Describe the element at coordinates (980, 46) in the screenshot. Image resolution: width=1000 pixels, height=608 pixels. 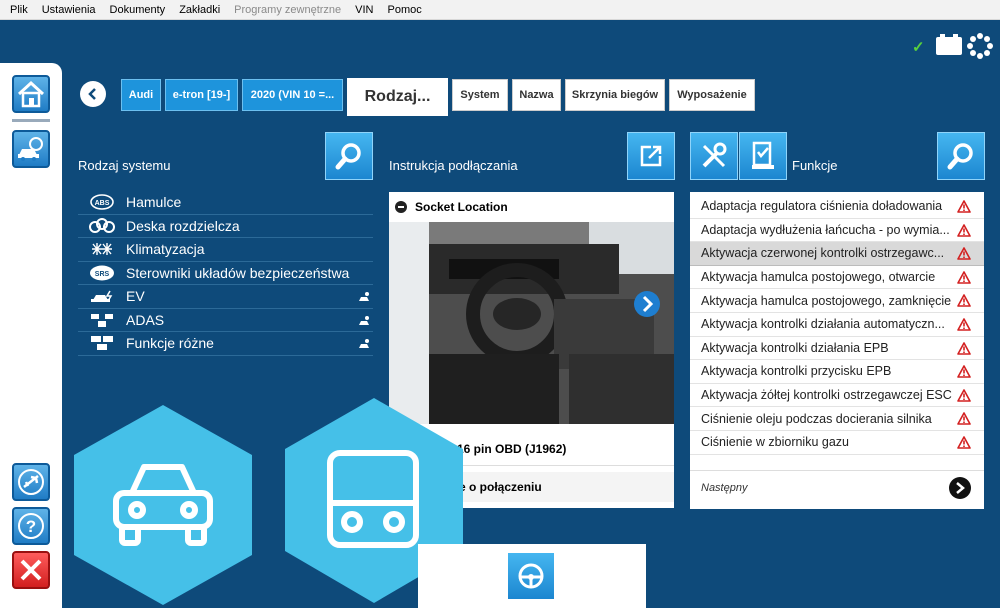
I see `spinner-icon` at that location.